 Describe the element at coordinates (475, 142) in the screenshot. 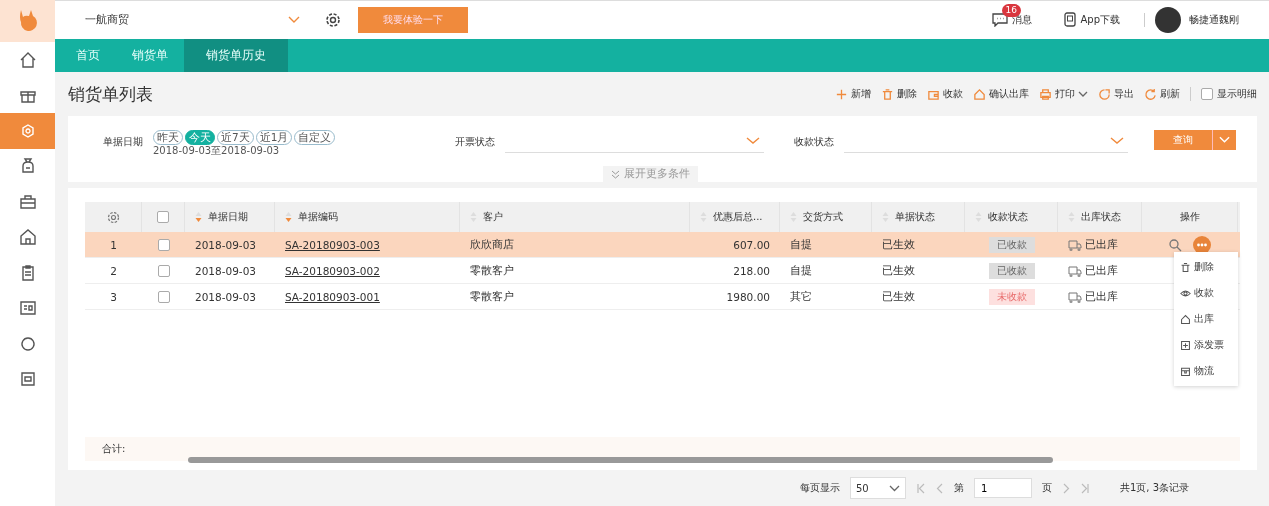

I see `invoice-status-label: 开票状态` at that location.